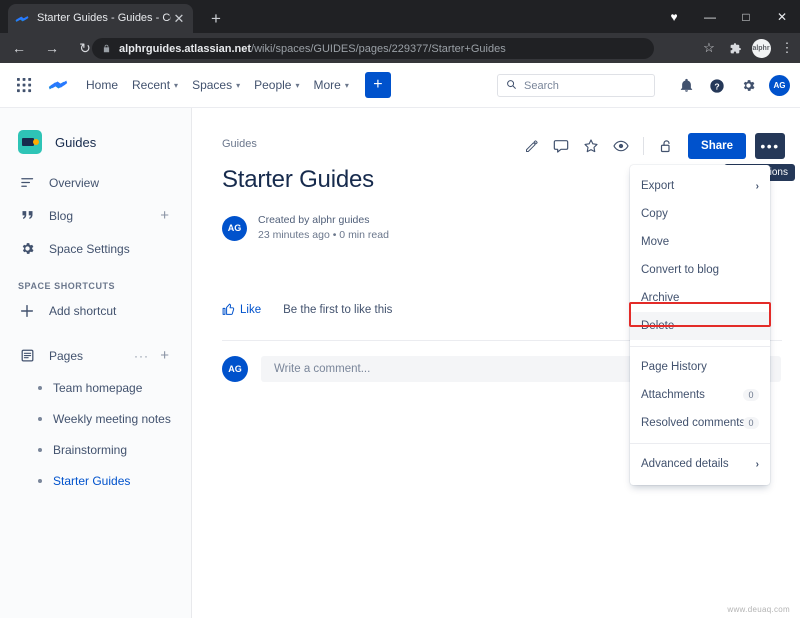 The height and width of the screenshot is (618, 800). Describe the element at coordinates (700, 346) in the screenshot. I see `menu-divider` at that location.